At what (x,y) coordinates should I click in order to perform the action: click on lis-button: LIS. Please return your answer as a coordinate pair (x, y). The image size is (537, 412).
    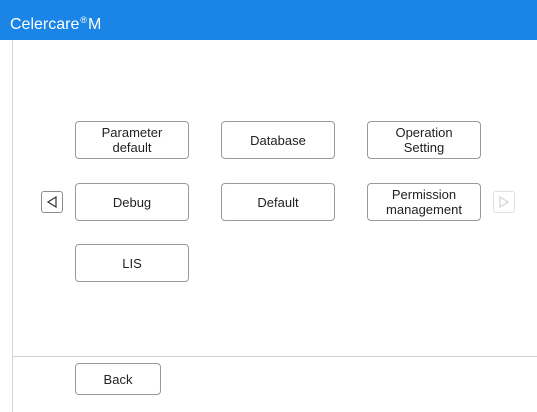
    Looking at the image, I should click on (132, 263).